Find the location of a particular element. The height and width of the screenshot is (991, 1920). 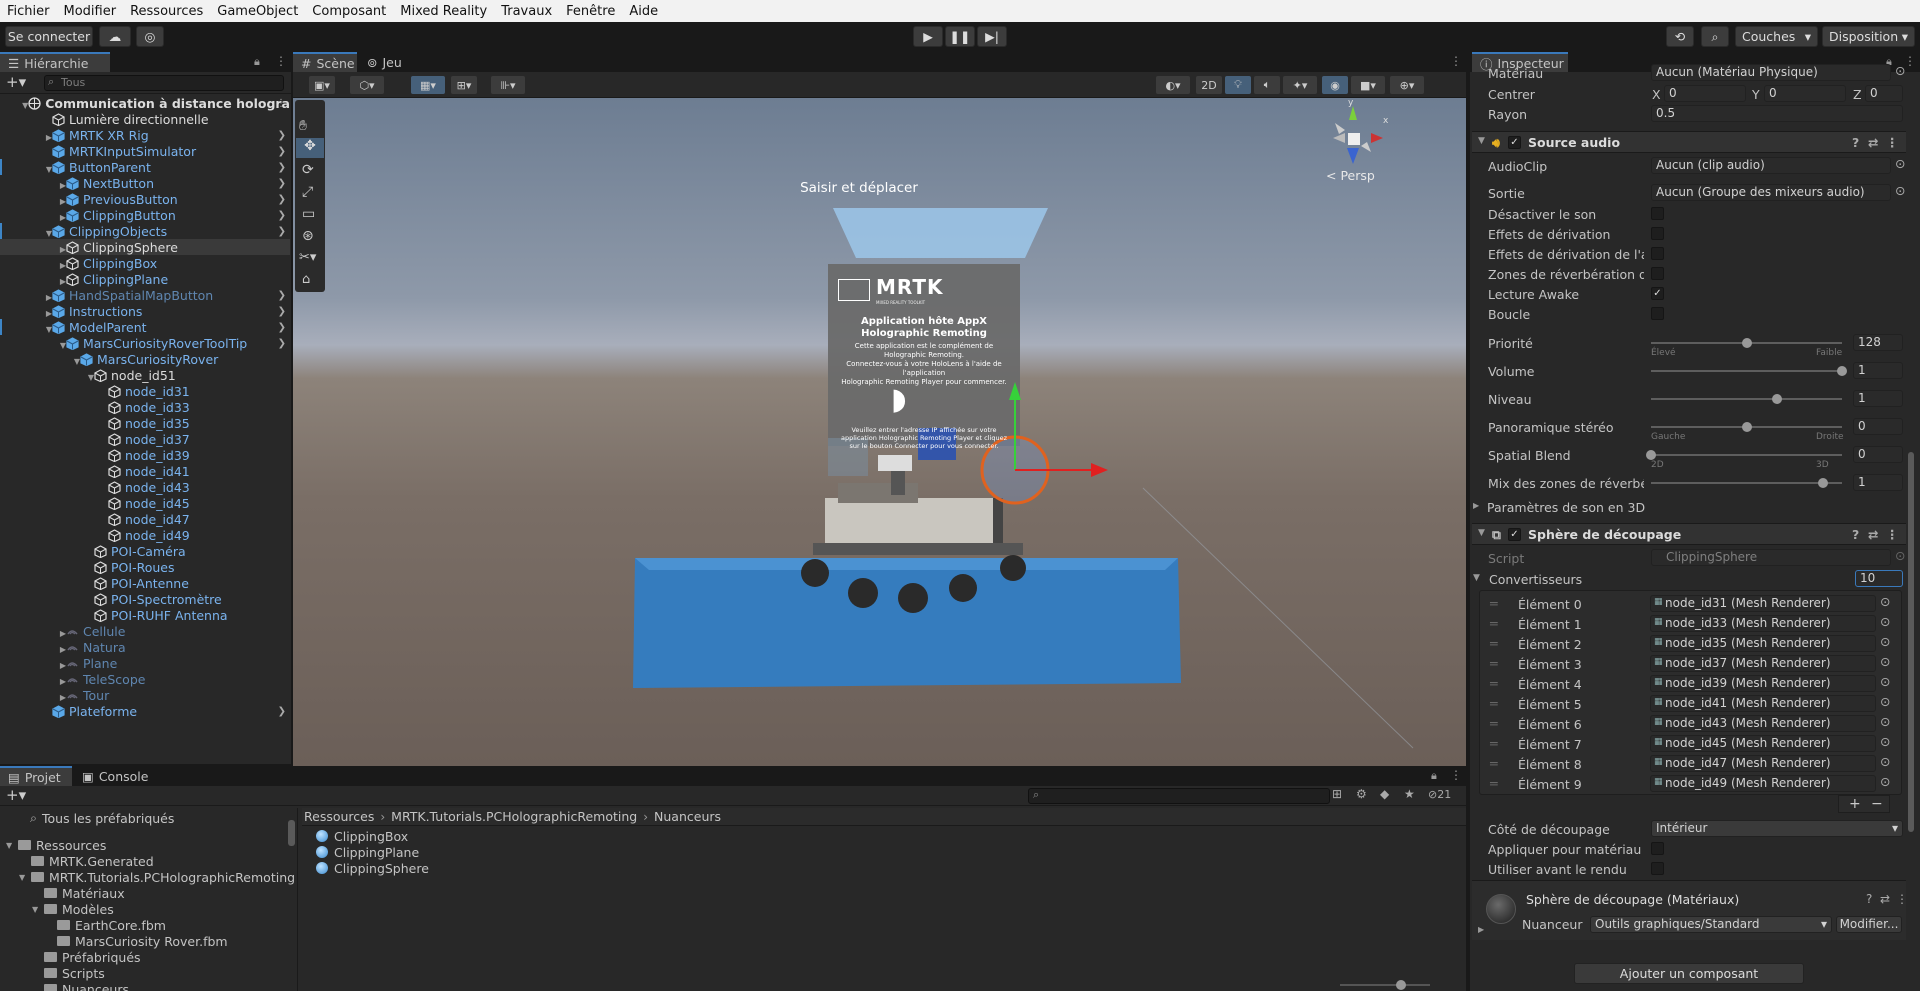

tab-scene: # Scène is located at coordinates (325, 62).